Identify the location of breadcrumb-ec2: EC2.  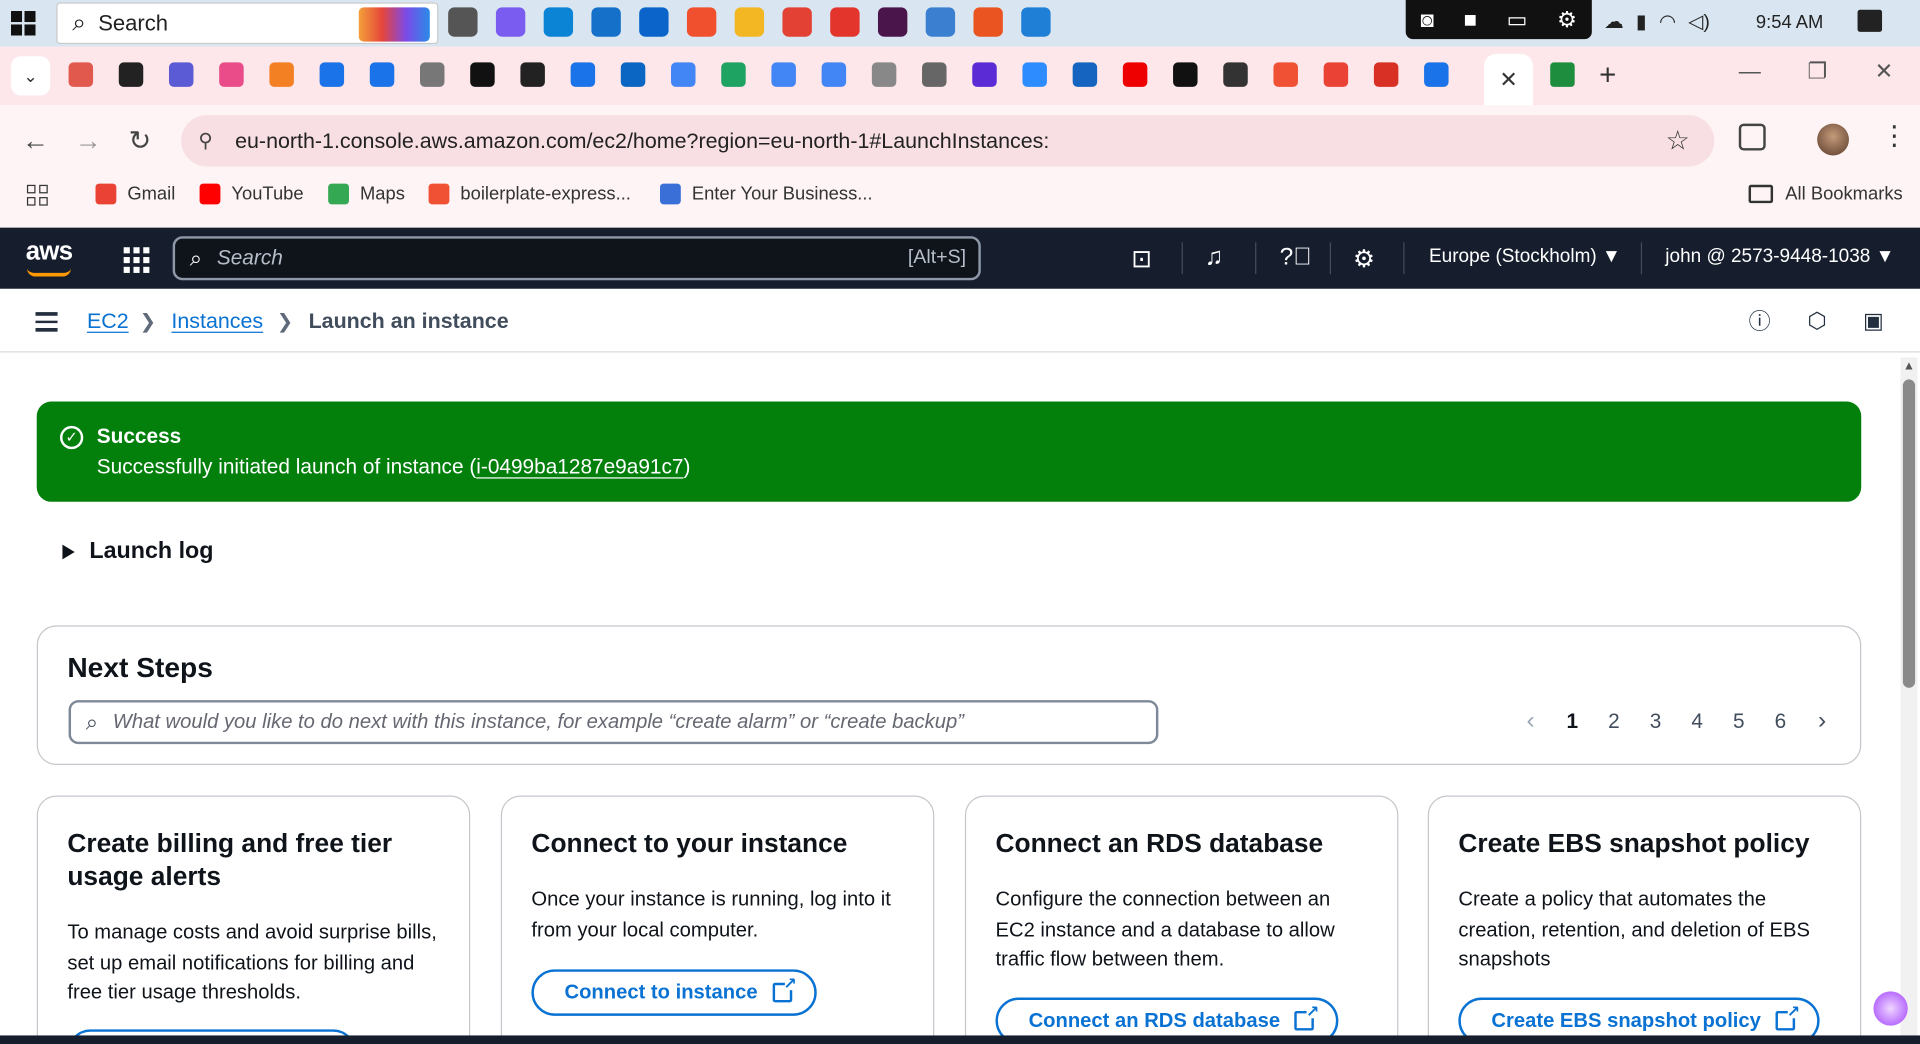
(108, 321).